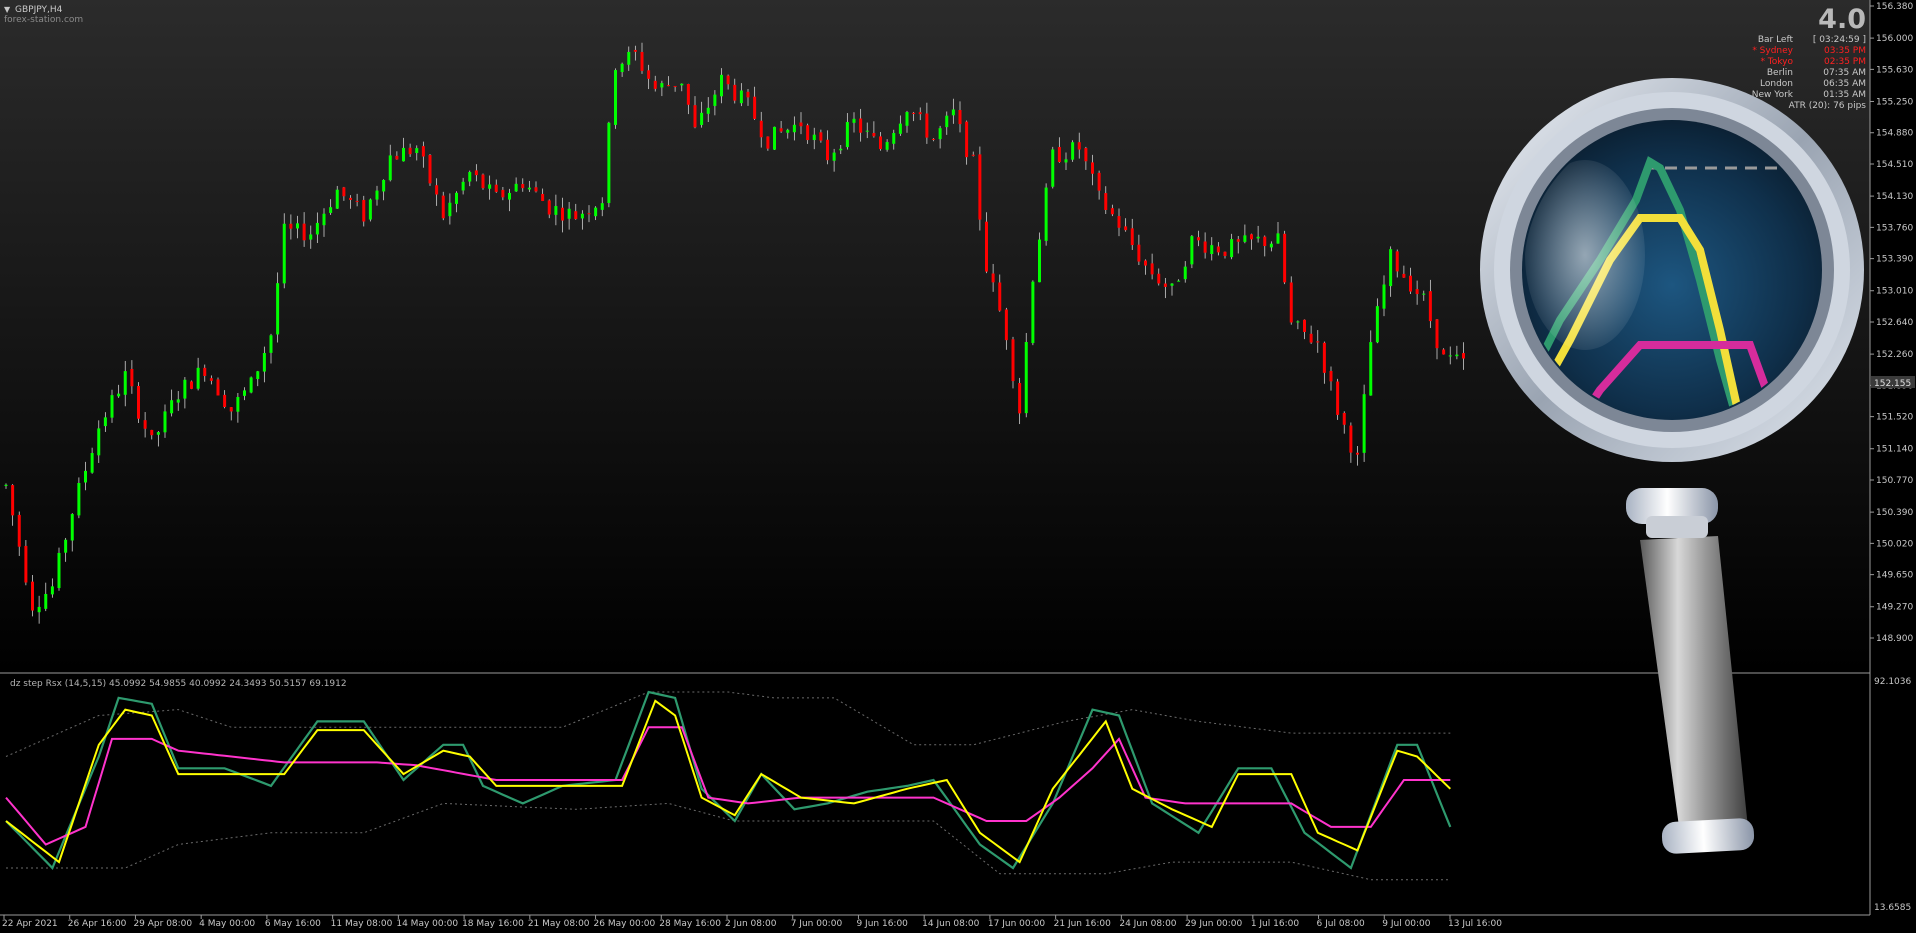  I want to click on time-tick-label: 7 Jun 00:00, so click(817, 924).